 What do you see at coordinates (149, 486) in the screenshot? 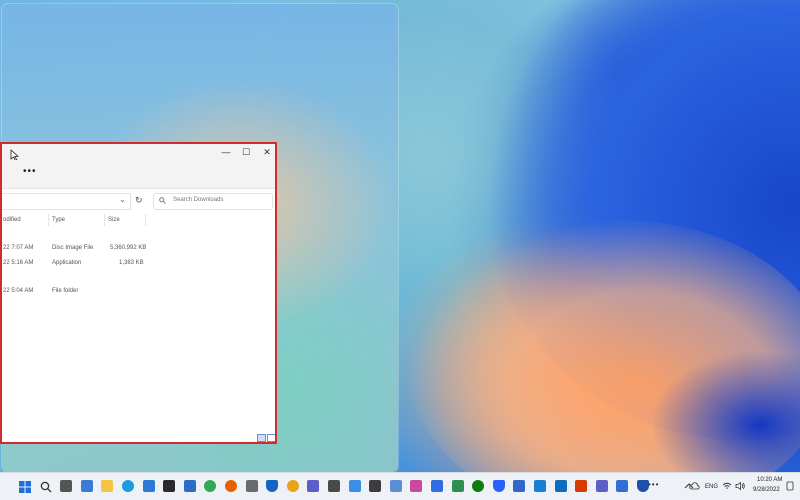
I see `store-icon` at bounding box center [149, 486].